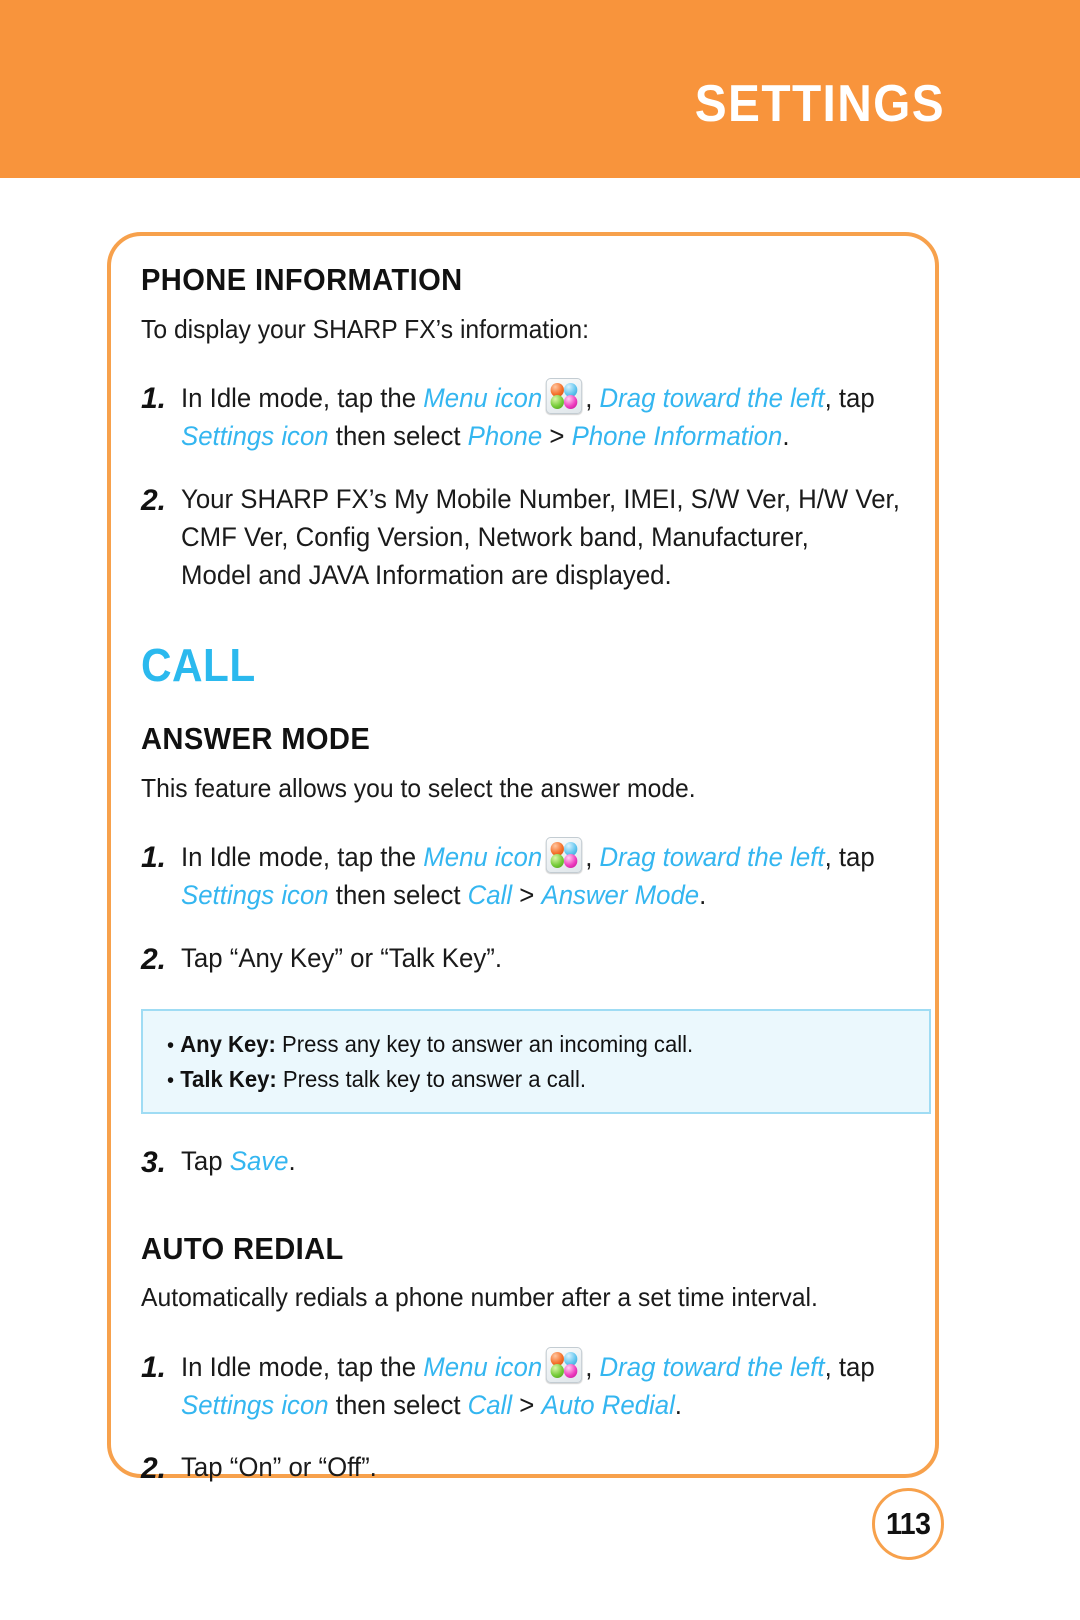 This screenshot has height=1620, width=1080. What do you see at coordinates (365, 328) in the screenshot?
I see `section-intro-phone-information: To display your SHARP FX’s information:` at bounding box center [365, 328].